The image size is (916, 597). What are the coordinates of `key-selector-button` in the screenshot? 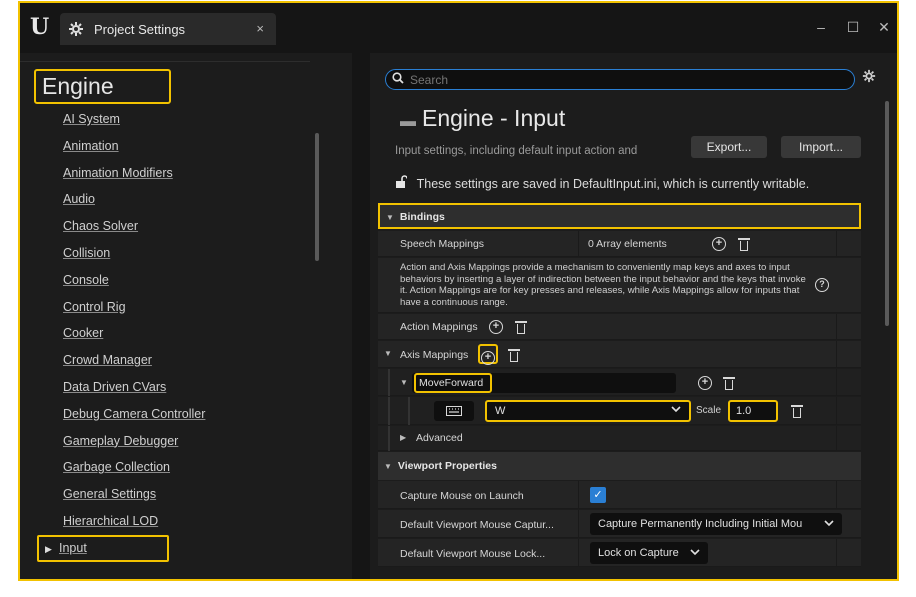 It's located at (454, 411).